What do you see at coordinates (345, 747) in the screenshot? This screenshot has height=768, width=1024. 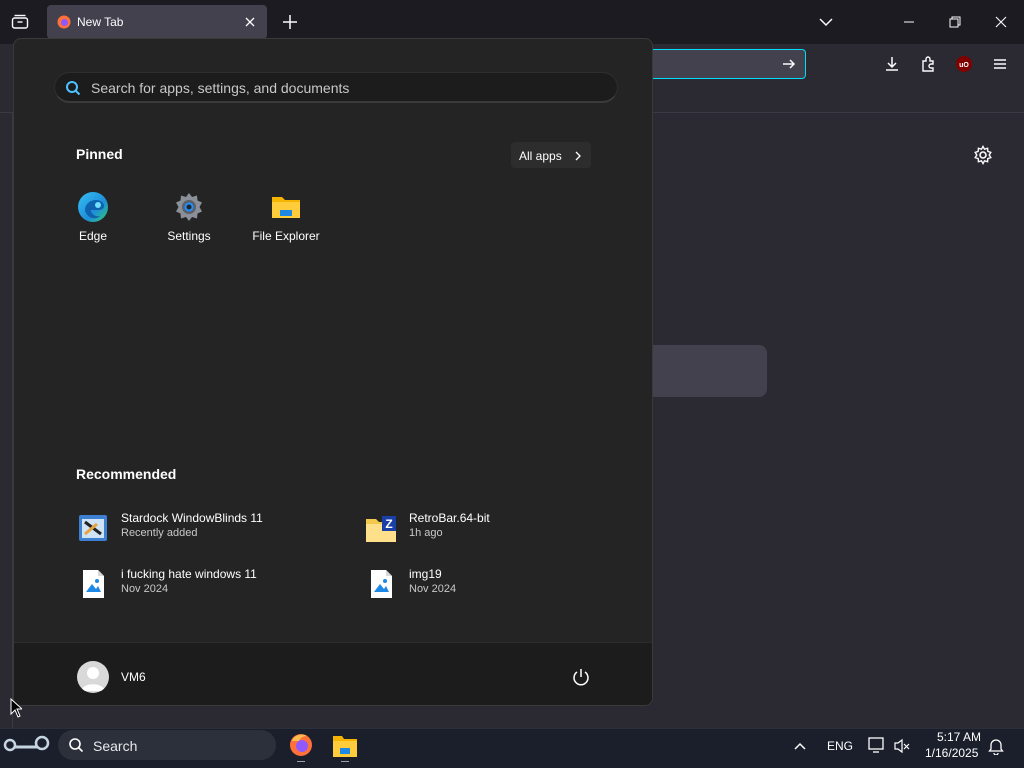 I see `file-explorer-taskbar-icon` at bounding box center [345, 747].